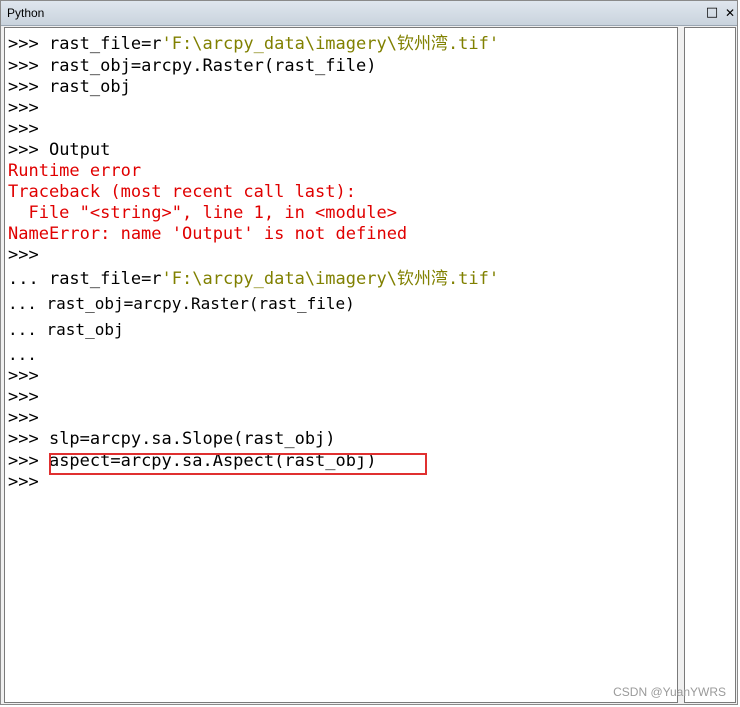 This screenshot has height=707, width=740. Describe the element at coordinates (369, 13) in the screenshot. I see `title-bar: Python □ ✕` at that location.